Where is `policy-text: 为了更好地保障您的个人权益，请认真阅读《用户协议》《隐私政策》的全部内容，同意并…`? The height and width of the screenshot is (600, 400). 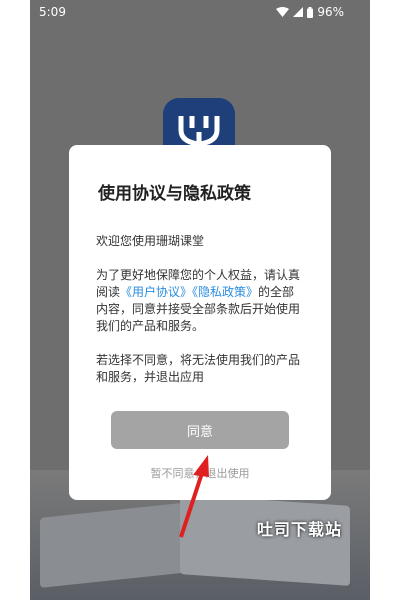
policy-text: 为了更好地保障您的个人权益，请认真阅读《用户协议》《隐私政策》的全部内容，同意并… is located at coordinates (201, 301).